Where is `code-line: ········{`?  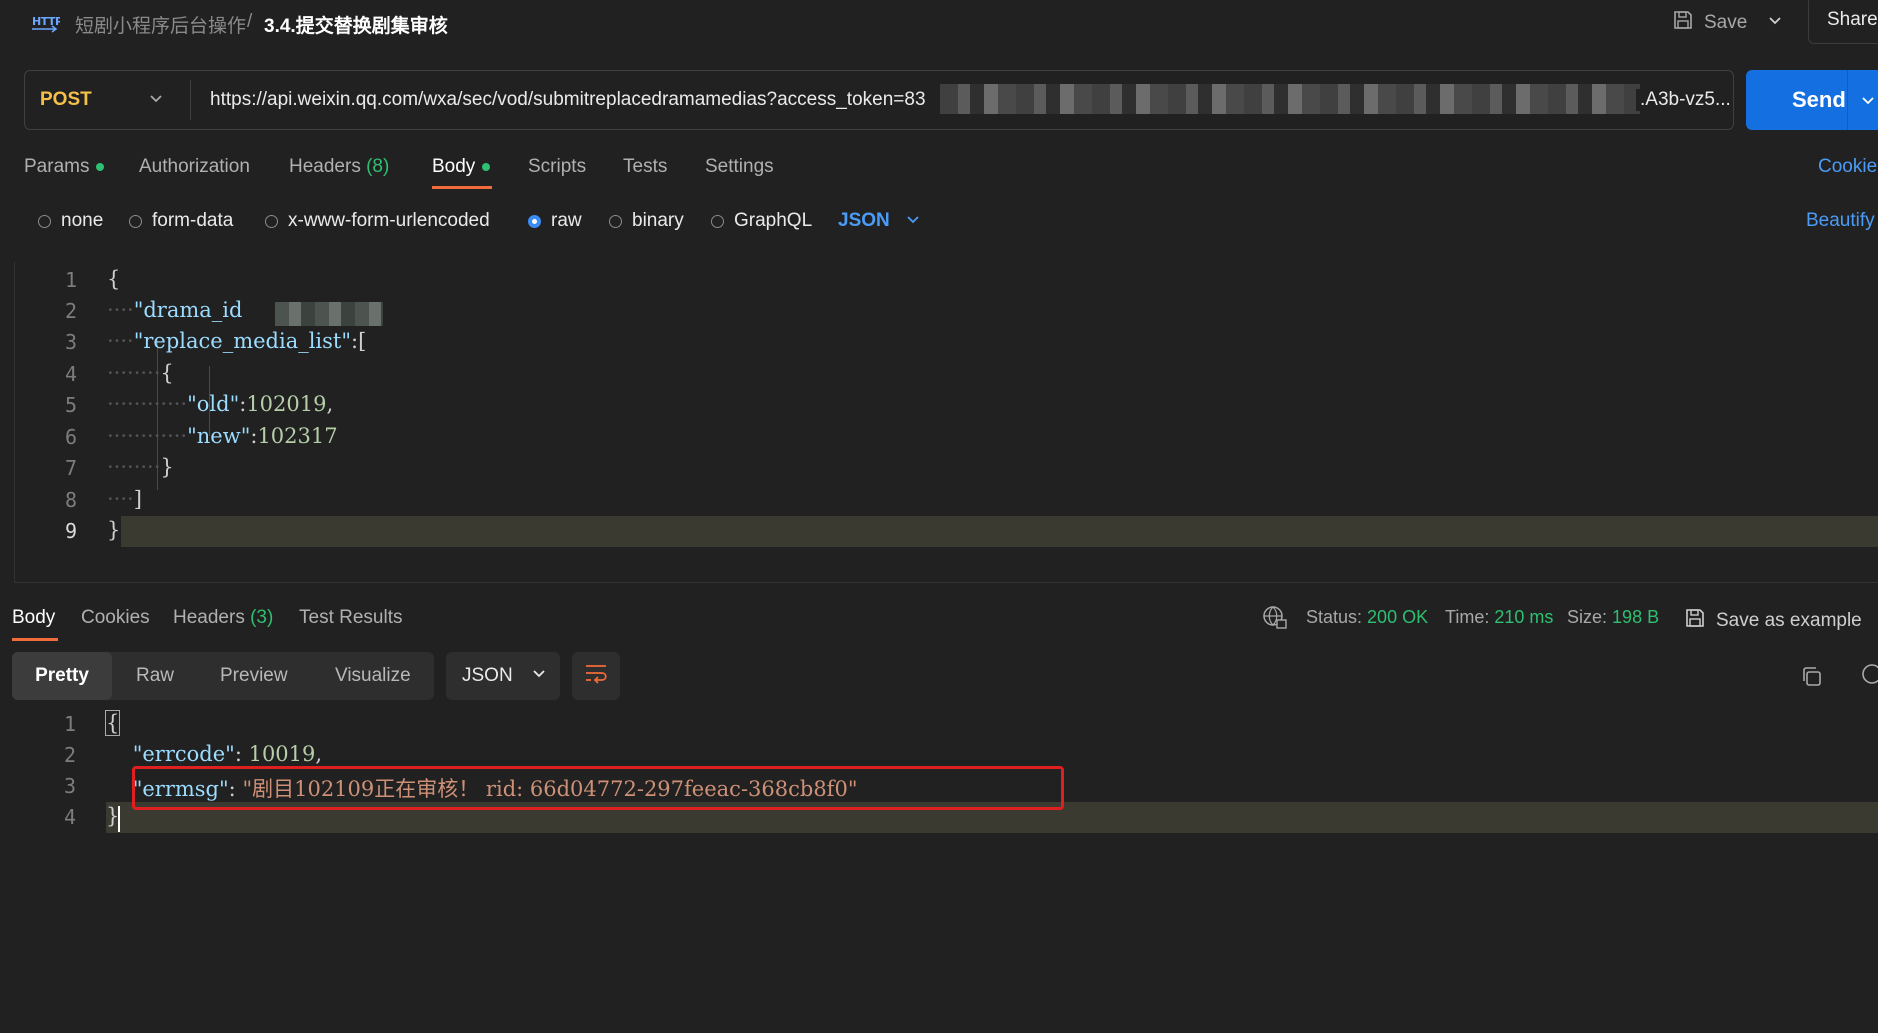 code-line: ········{ is located at coordinates (140, 373).